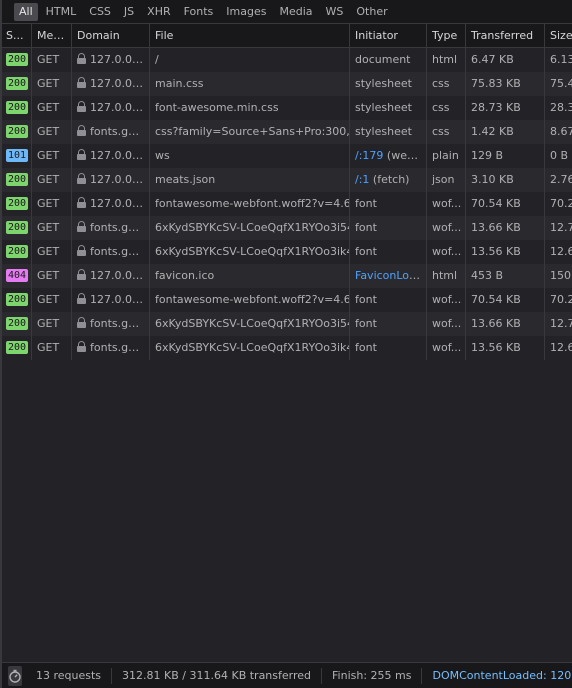 This screenshot has width=572, height=688. I want to click on filter-button-js: JS, so click(129, 12).